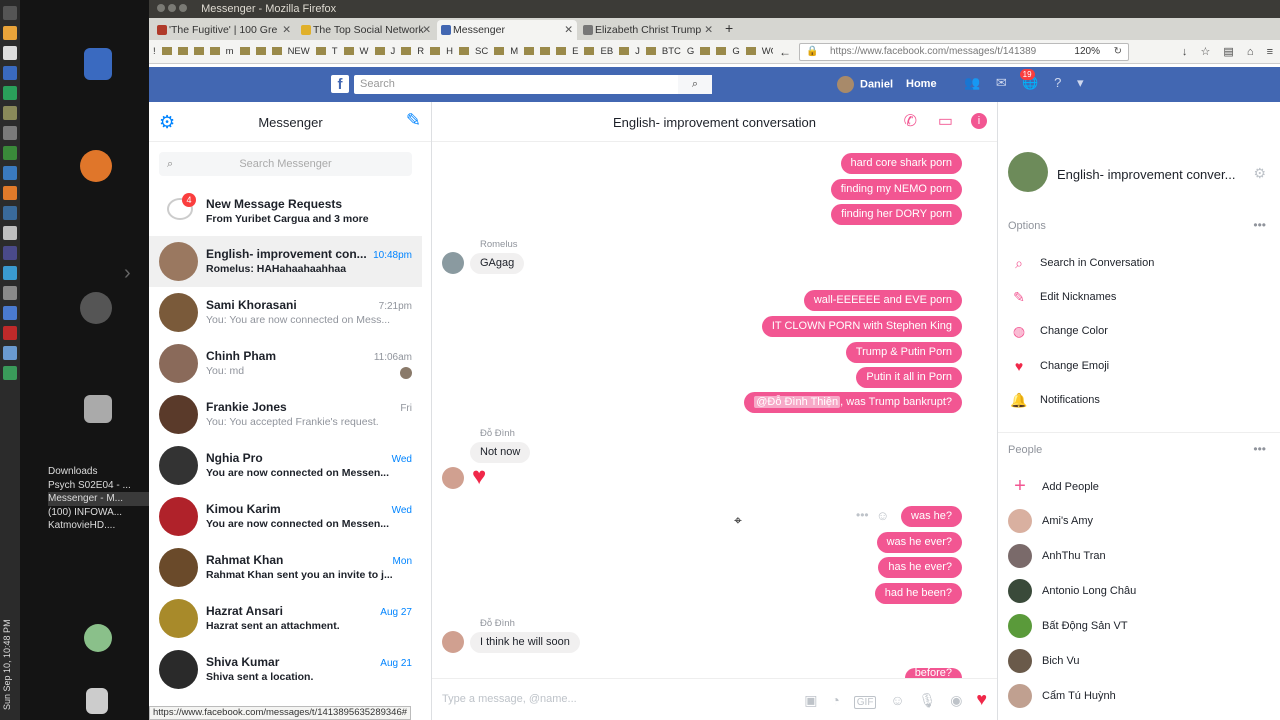 This screenshot has height=720, width=1280. Describe the element at coordinates (972, 83) in the screenshot. I see `friend-requests-icon: 👥` at that location.